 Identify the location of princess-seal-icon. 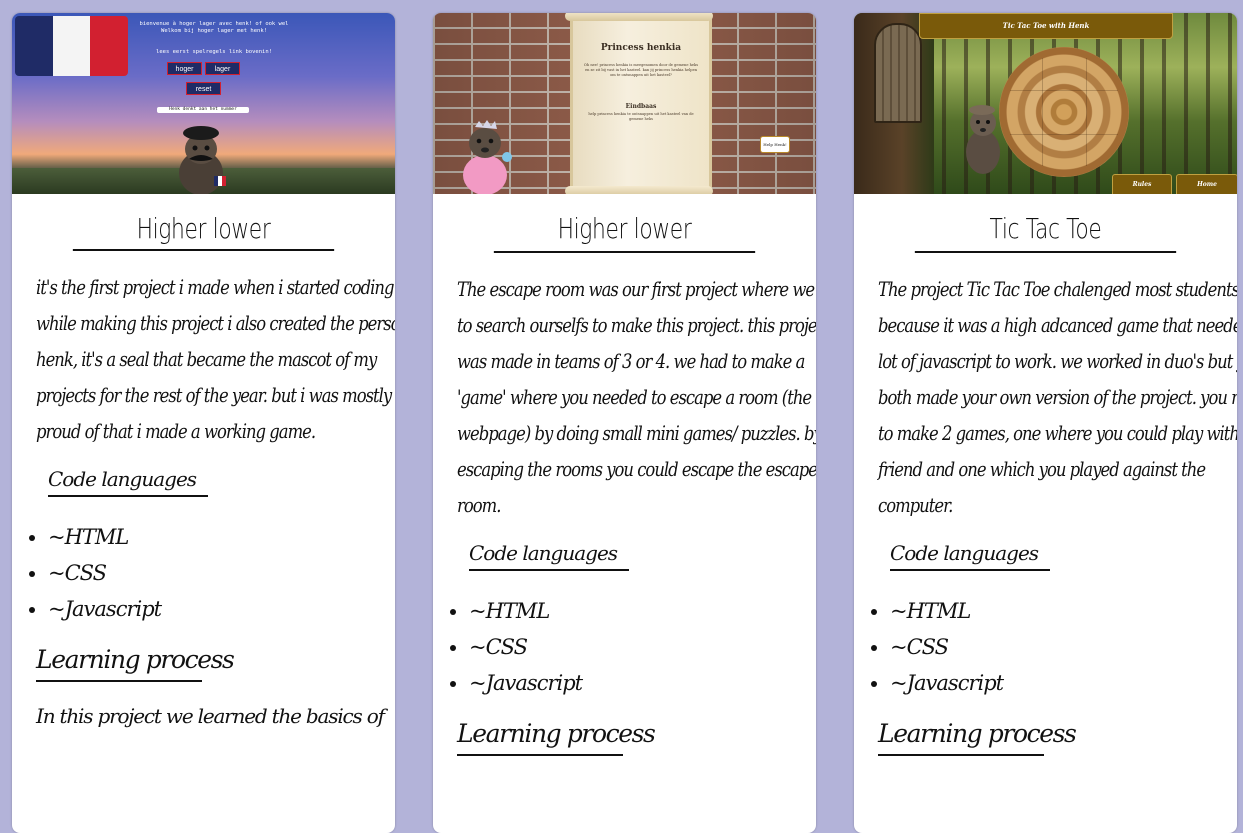
(487, 157).